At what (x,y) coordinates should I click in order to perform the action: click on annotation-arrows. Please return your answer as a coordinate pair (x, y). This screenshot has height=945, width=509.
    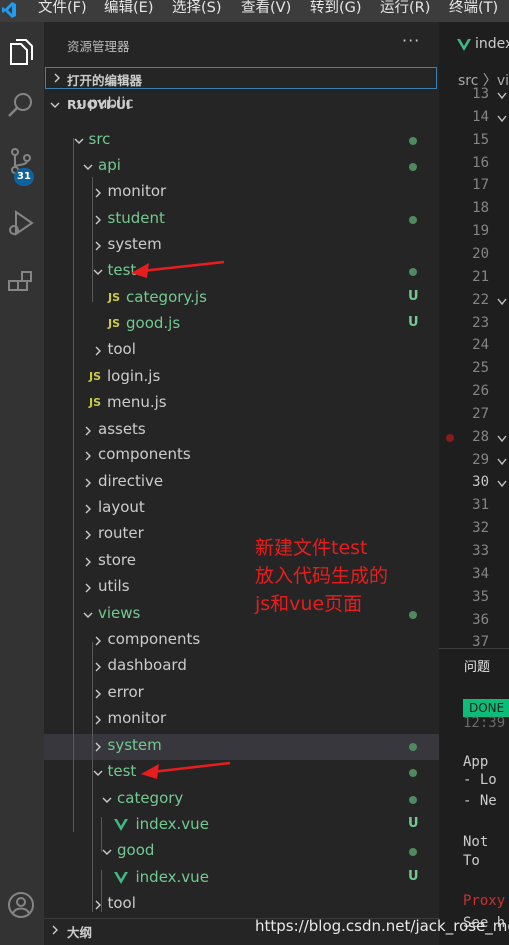
    Looking at the image, I should click on (181, 519).